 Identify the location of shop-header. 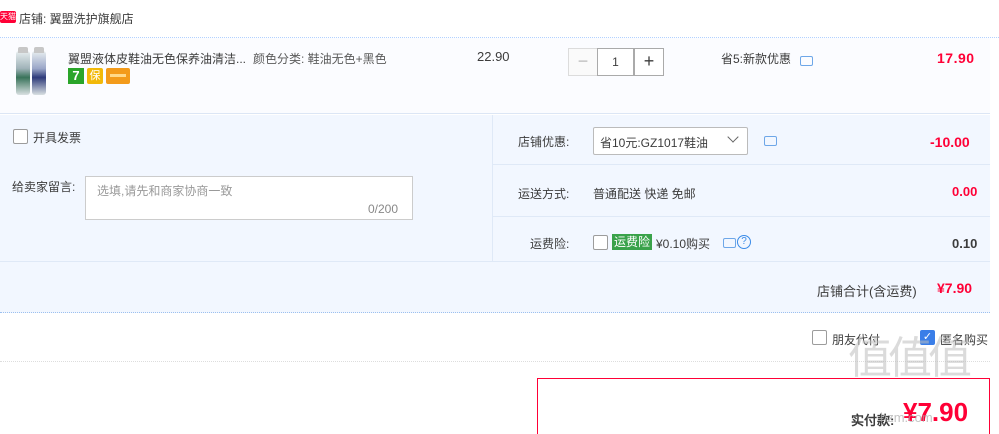
(499, 19).